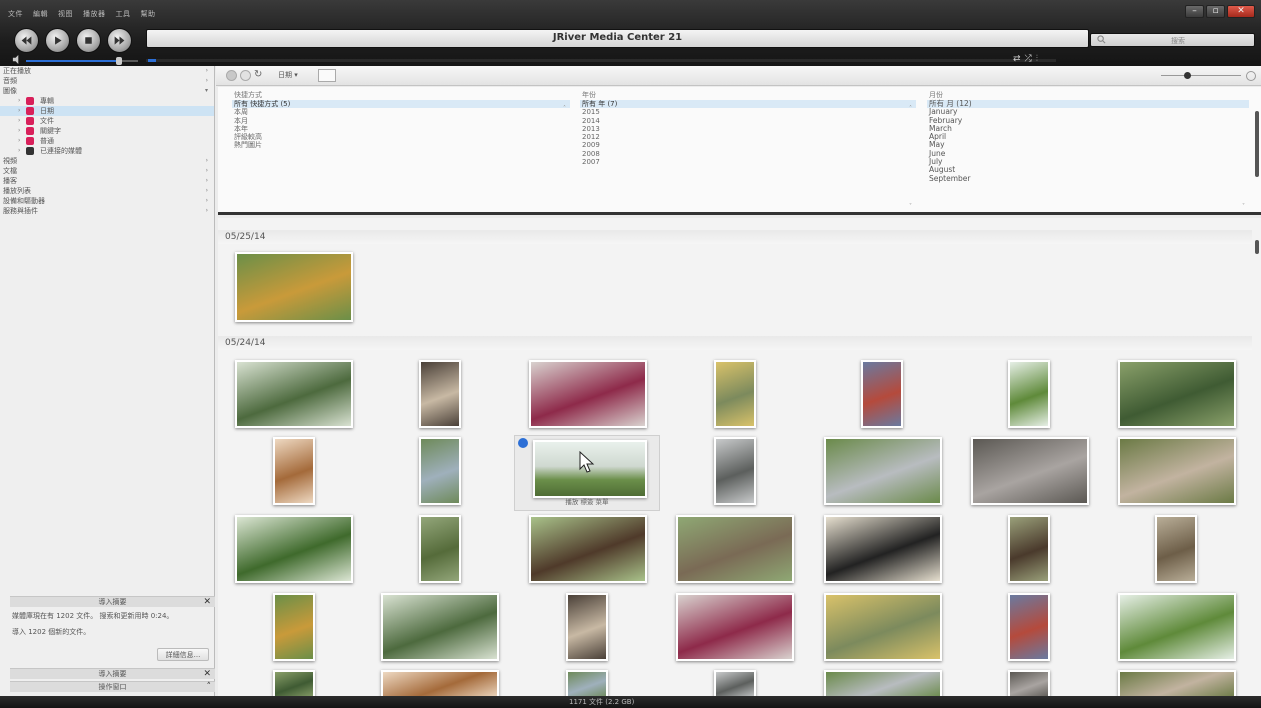 This screenshot has width=1261, height=708. What do you see at coordinates (258, 74) in the screenshot?
I see `refresh-icon: ↻` at bounding box center [258, 74].